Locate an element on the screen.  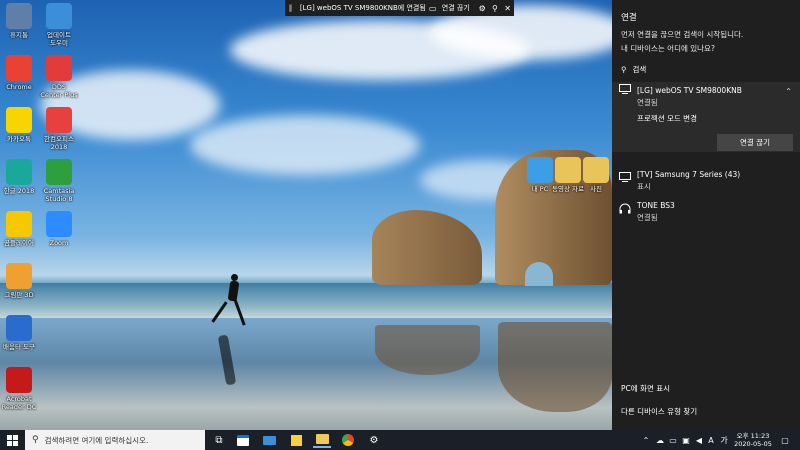
cast-icon: ▣ is located at coordinates (686, 440).